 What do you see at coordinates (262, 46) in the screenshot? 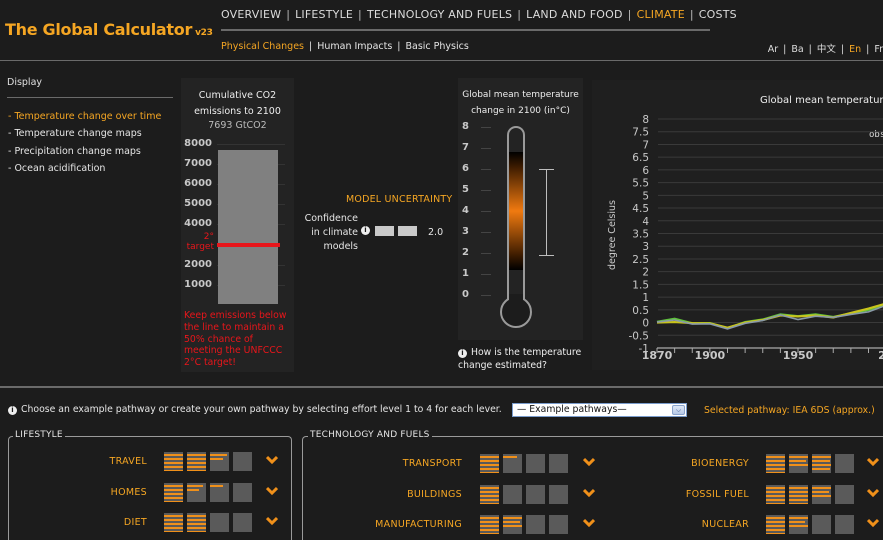
I see `subnav-physical-changes: Physical Changes` at bounding box center [262, 46].